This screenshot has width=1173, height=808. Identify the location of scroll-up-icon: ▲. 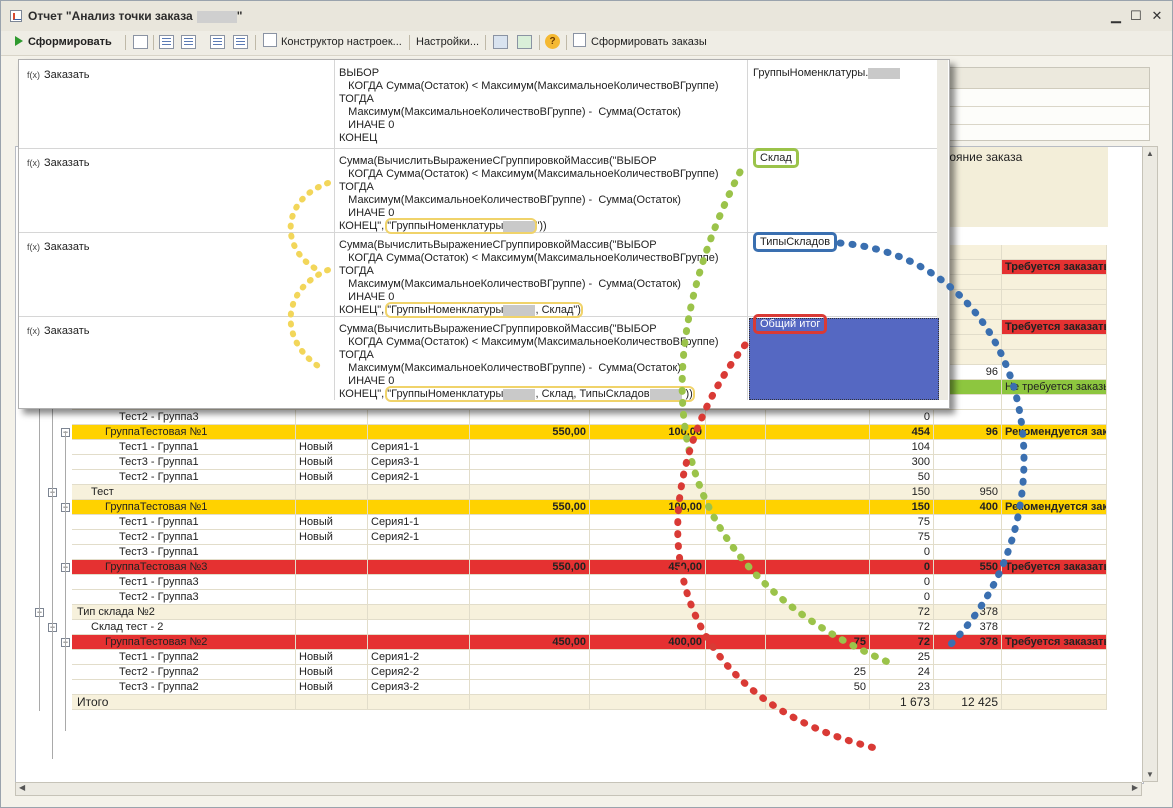
(1150, 153).